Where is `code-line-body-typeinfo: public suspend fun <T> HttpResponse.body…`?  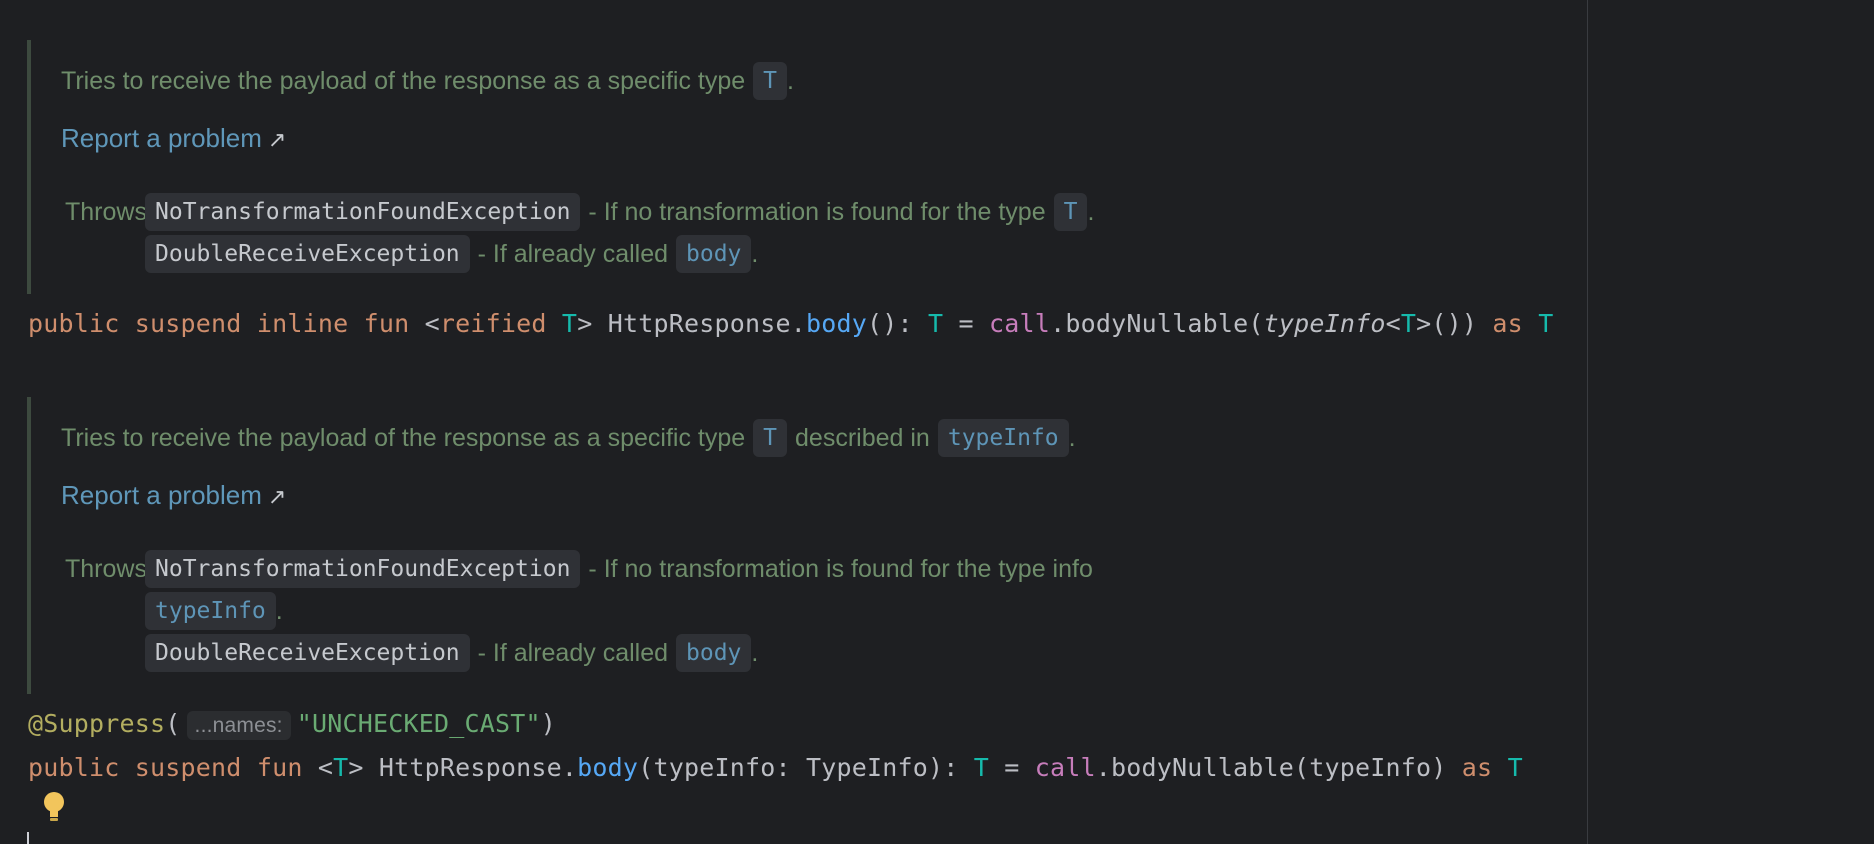 code-line-body-typeinfo: public suspend fun <T> HttpResponse.body… is located at coordinates (775, 767).